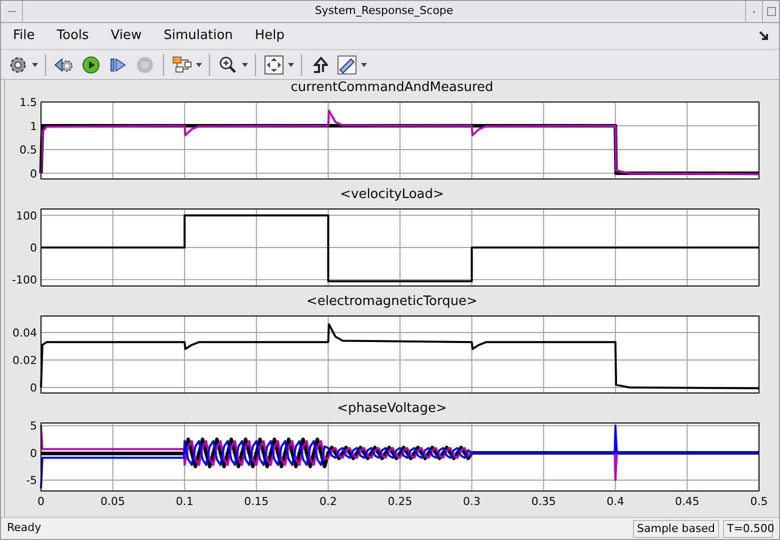 The height and width of the screenshot is (540, 780). I want to click on y-tick-label: -5, so click(31, 481).